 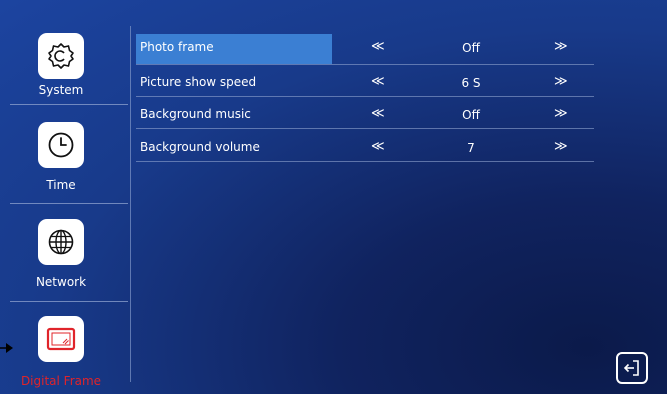 What do you see at coordinates (6, 348) in the screenshot?
I see `pointer-arrow-icon` at bounding box center [6, 348].